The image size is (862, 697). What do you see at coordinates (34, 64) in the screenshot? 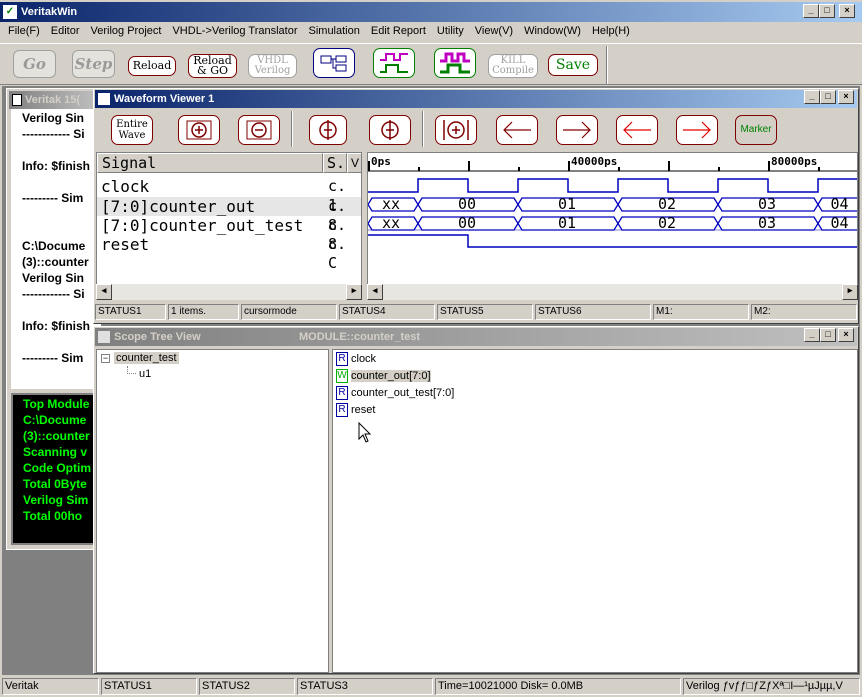
I see `go-button: Go` at bounding box center [34, 64].